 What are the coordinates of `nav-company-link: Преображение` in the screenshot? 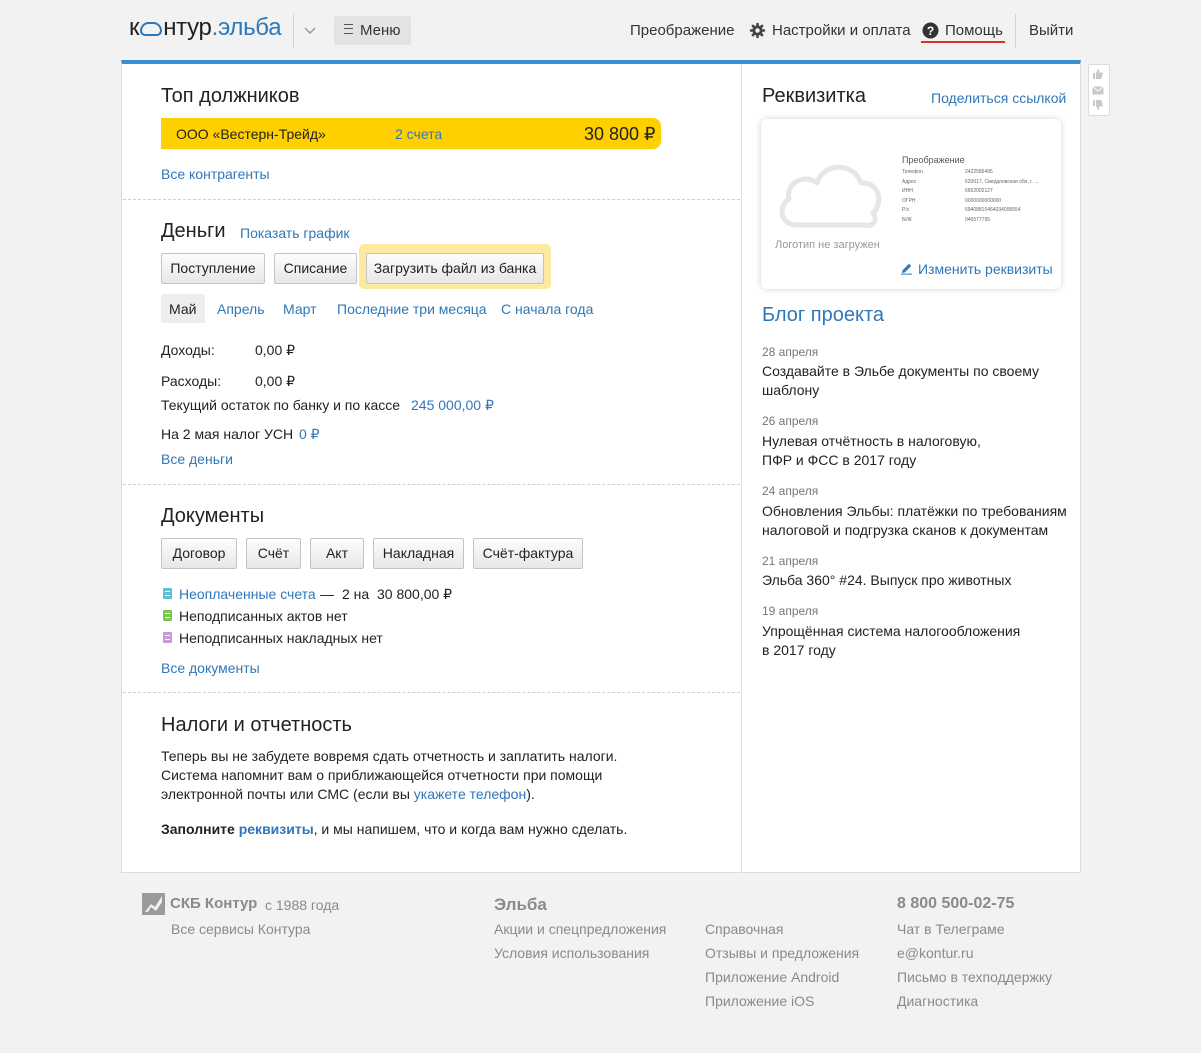 It's located at (682, 30).